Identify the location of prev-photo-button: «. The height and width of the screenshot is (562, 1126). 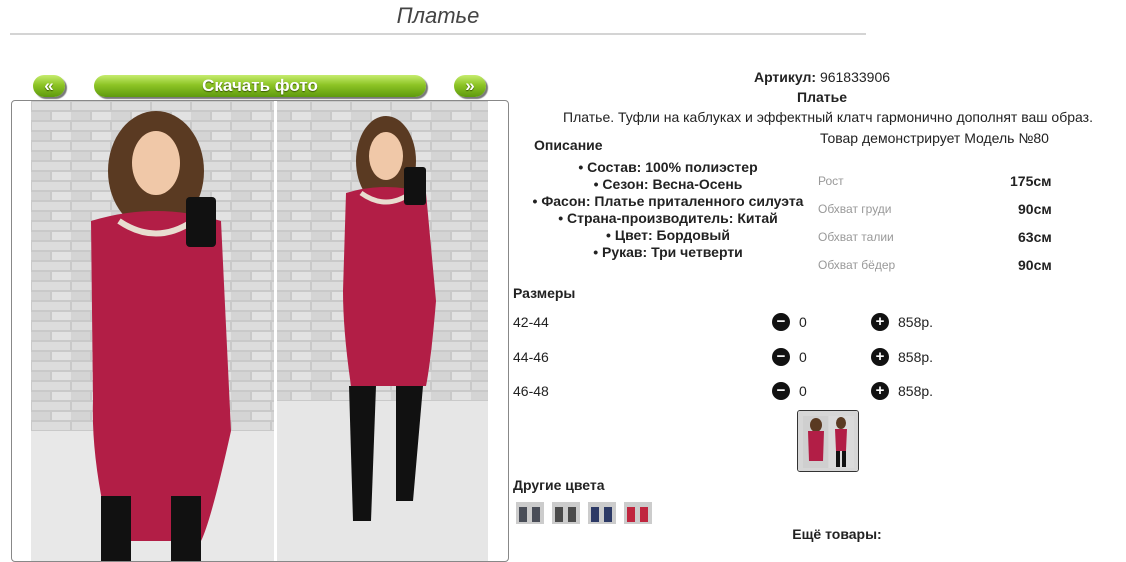
(49, 86).